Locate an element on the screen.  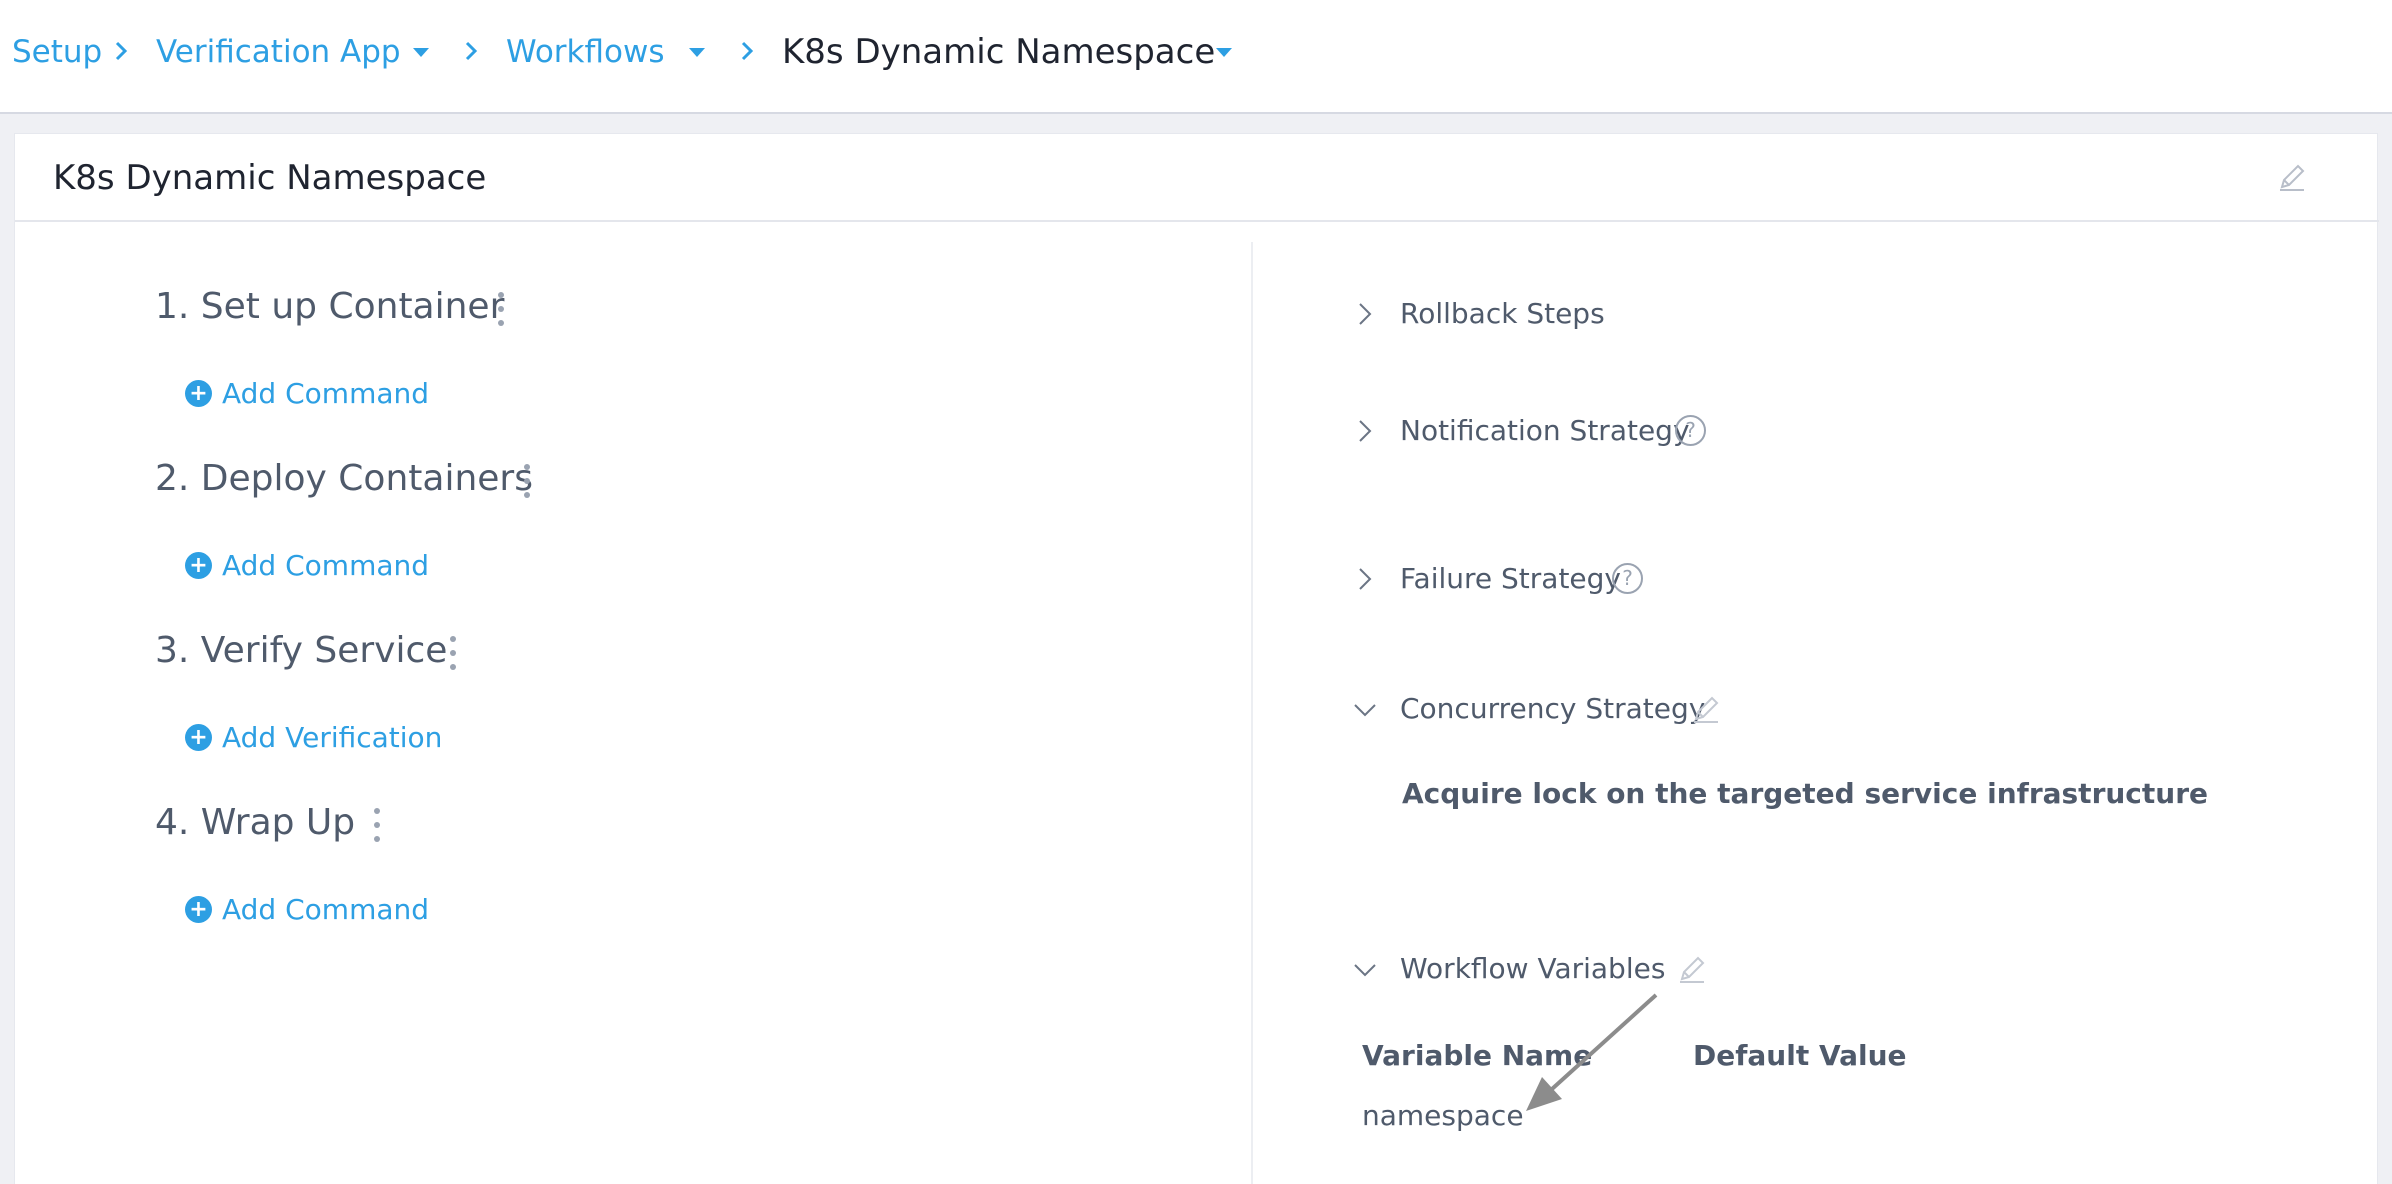
notification-strategy-header: Notification Strategy is located at coordinates (1545, 431).